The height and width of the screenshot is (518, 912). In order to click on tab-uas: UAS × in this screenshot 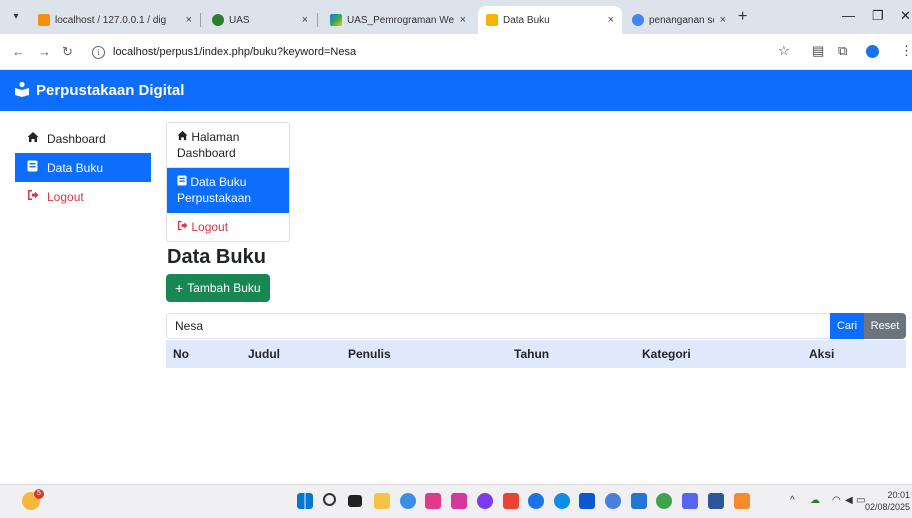, I will do `click(260, 20)`.